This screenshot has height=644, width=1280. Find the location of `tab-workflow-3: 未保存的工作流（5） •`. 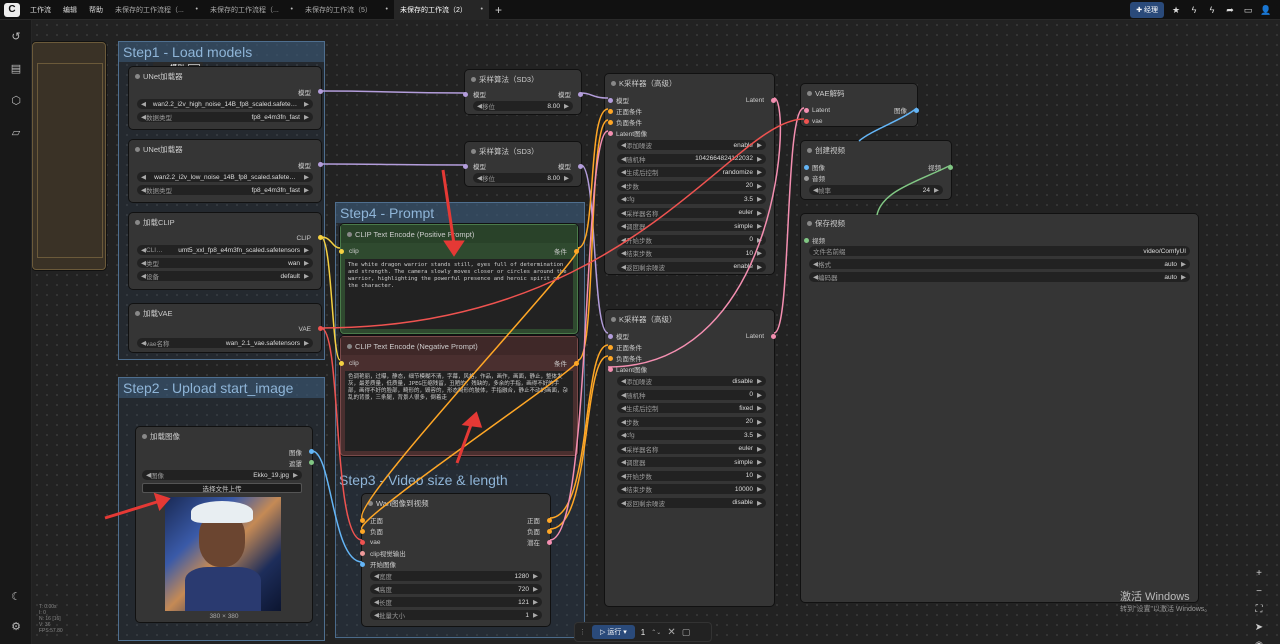

tab-workflow-3: 未保存的工作流（5） • is located at coordinates (346, 10).